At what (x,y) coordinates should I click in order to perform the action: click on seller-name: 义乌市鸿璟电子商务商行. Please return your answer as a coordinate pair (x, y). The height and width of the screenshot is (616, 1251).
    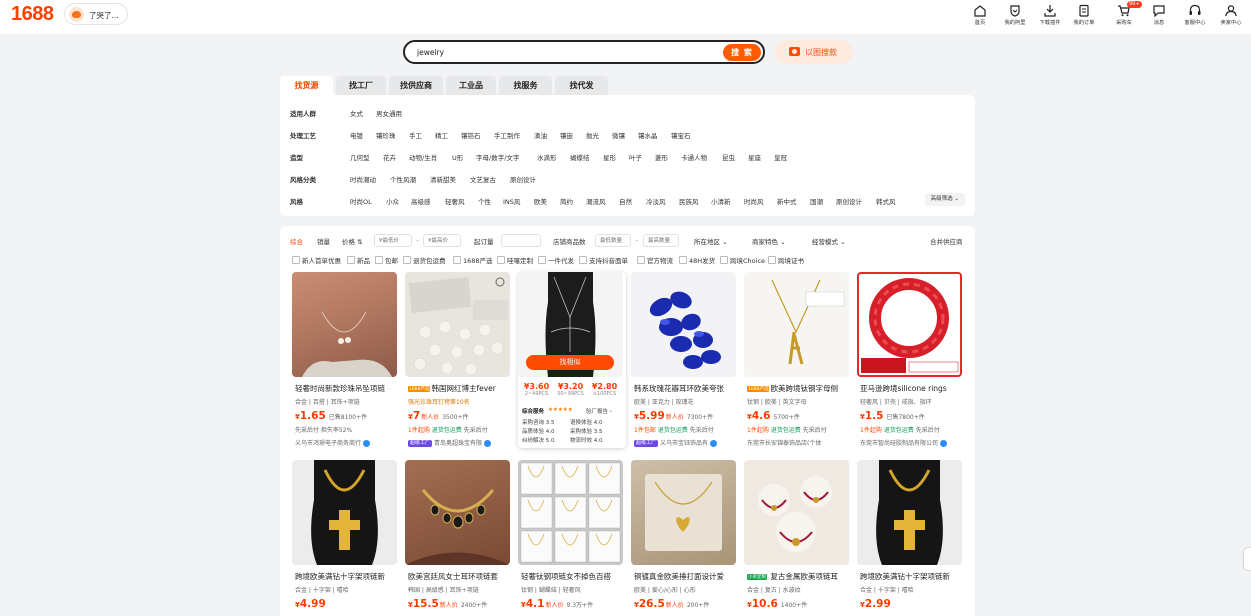
    Looking at the image, I should click on (347, 442).